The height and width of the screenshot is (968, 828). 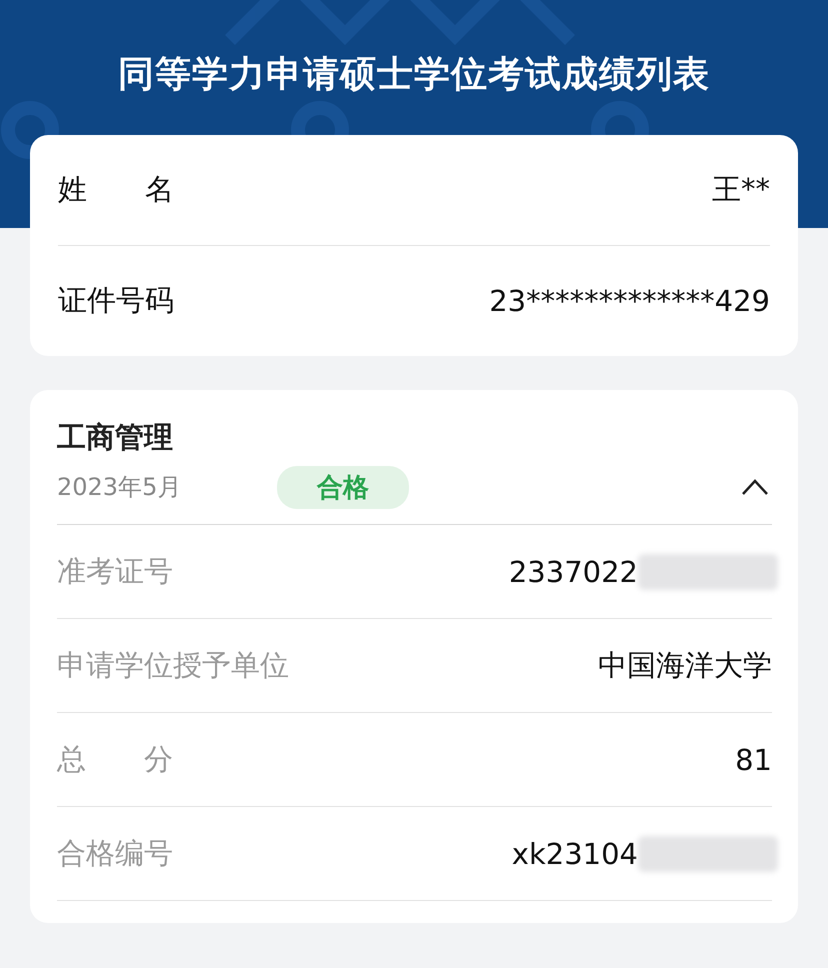 What do you see at coordinates (343, 487) in the screenshot?
I see `result-badge: 合格` at bounding box center [343, 487].